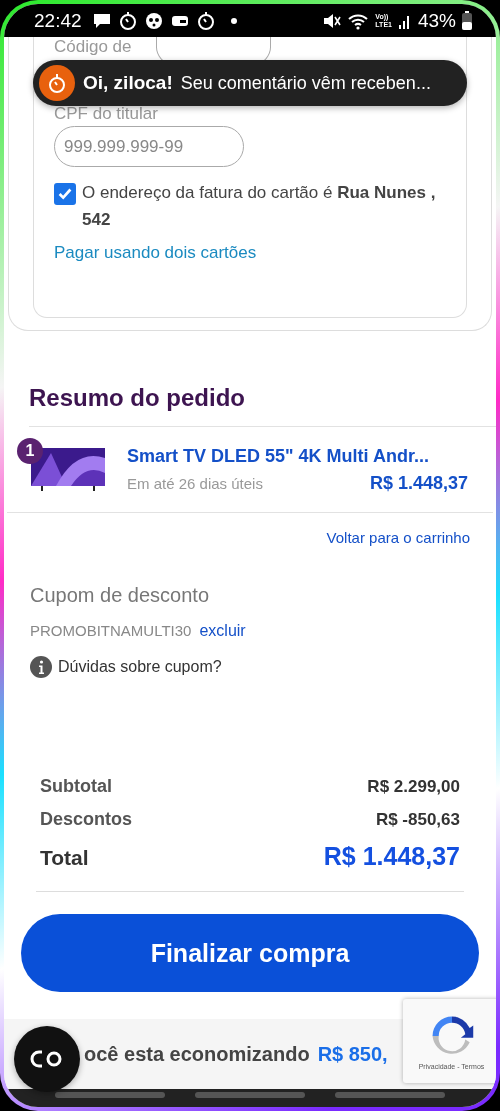 The height and width of the screenshot is (1111, 500). I want to click on total-value: R$ 1.448,37, so click(391, 856).